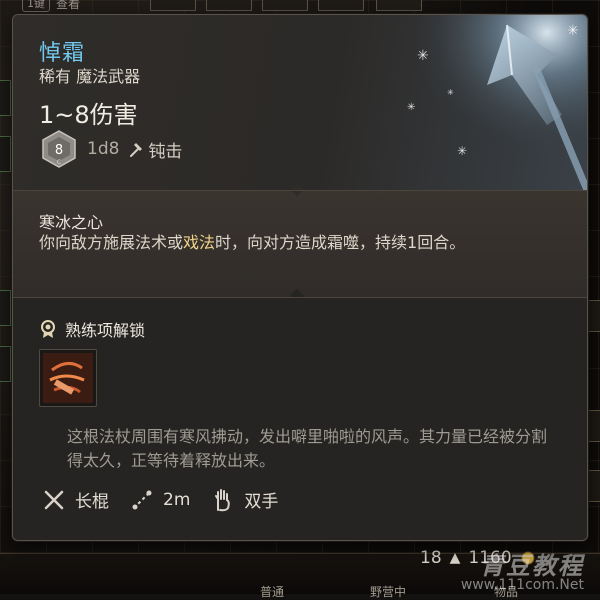  What do you see at coordinates (92, 502) in the screenshot?
I see `weapon-type-label: 长棍` at bounding box center [92, 502].